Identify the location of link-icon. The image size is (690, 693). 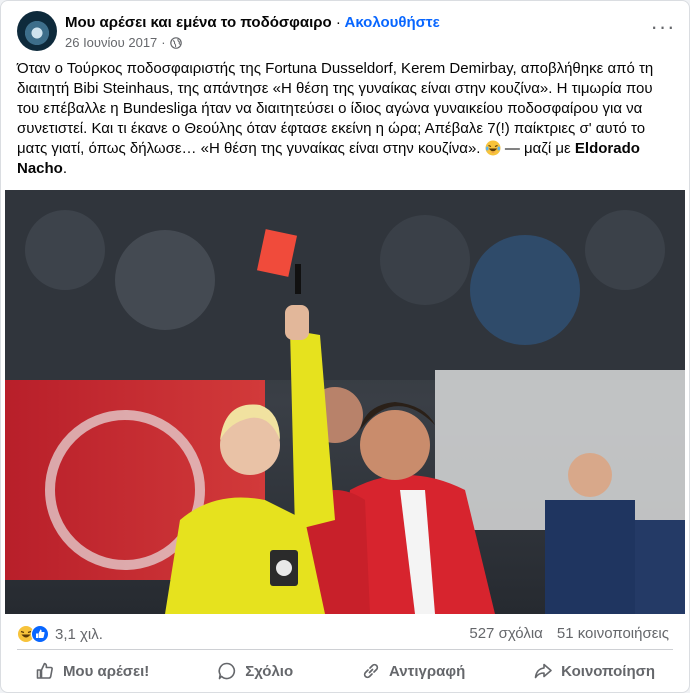
(371, 671).